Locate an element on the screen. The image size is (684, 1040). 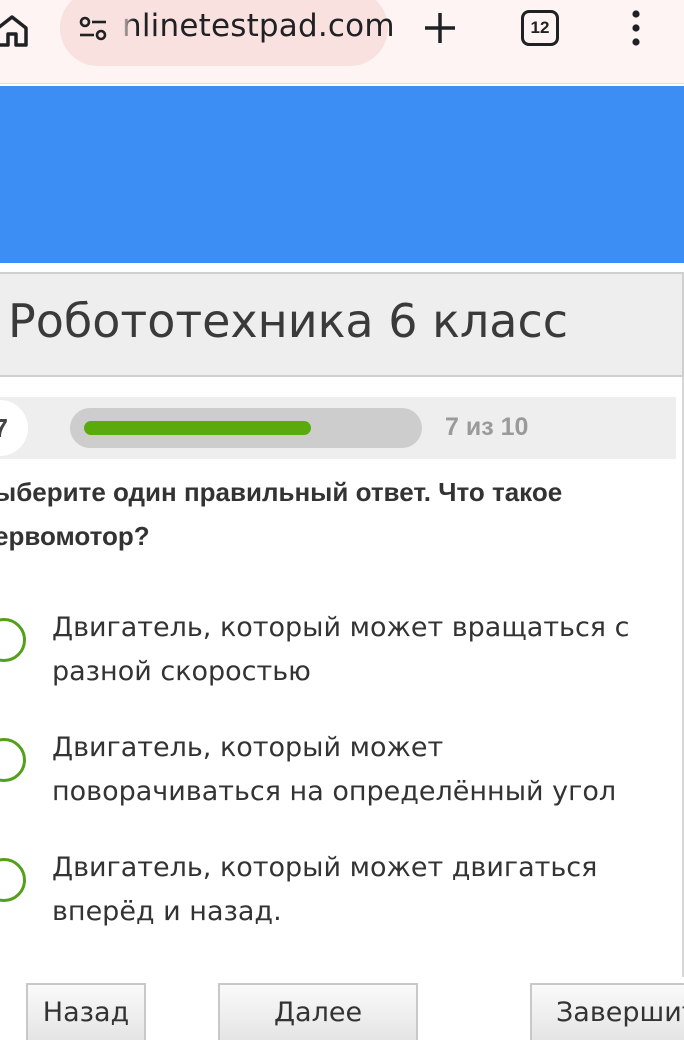
more-vert-icon is located at coordinates (636, 28).